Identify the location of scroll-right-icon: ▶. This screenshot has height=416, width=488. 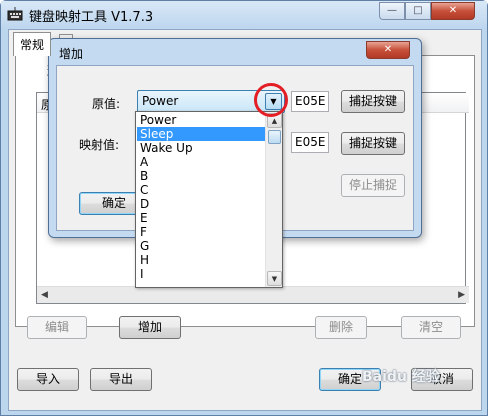
(461, 295).